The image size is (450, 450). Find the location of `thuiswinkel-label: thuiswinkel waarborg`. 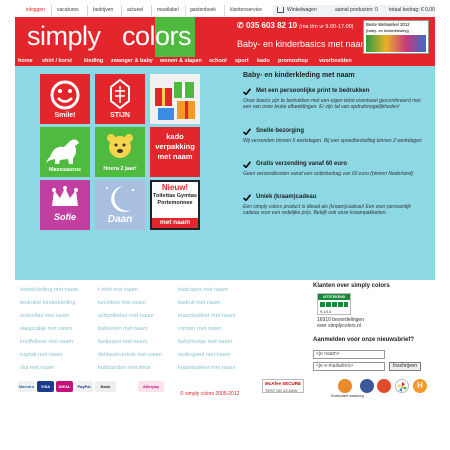

thuiswinkel-label: thuiswinkel waarborg is located at coordinates (347, 396).